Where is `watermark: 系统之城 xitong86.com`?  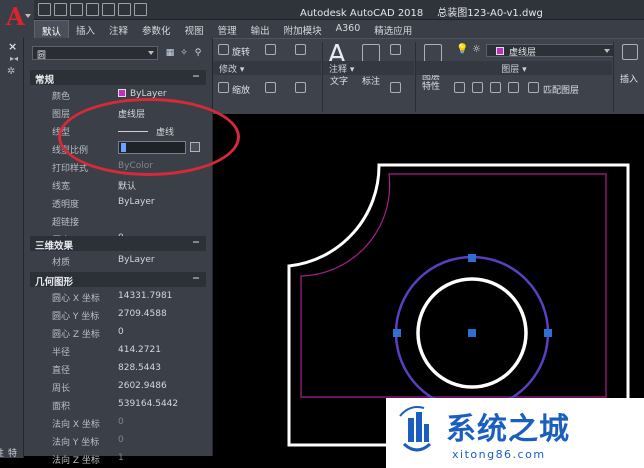
watermark: 系统之城 xitong86.com is located at coordinates (515, 433).